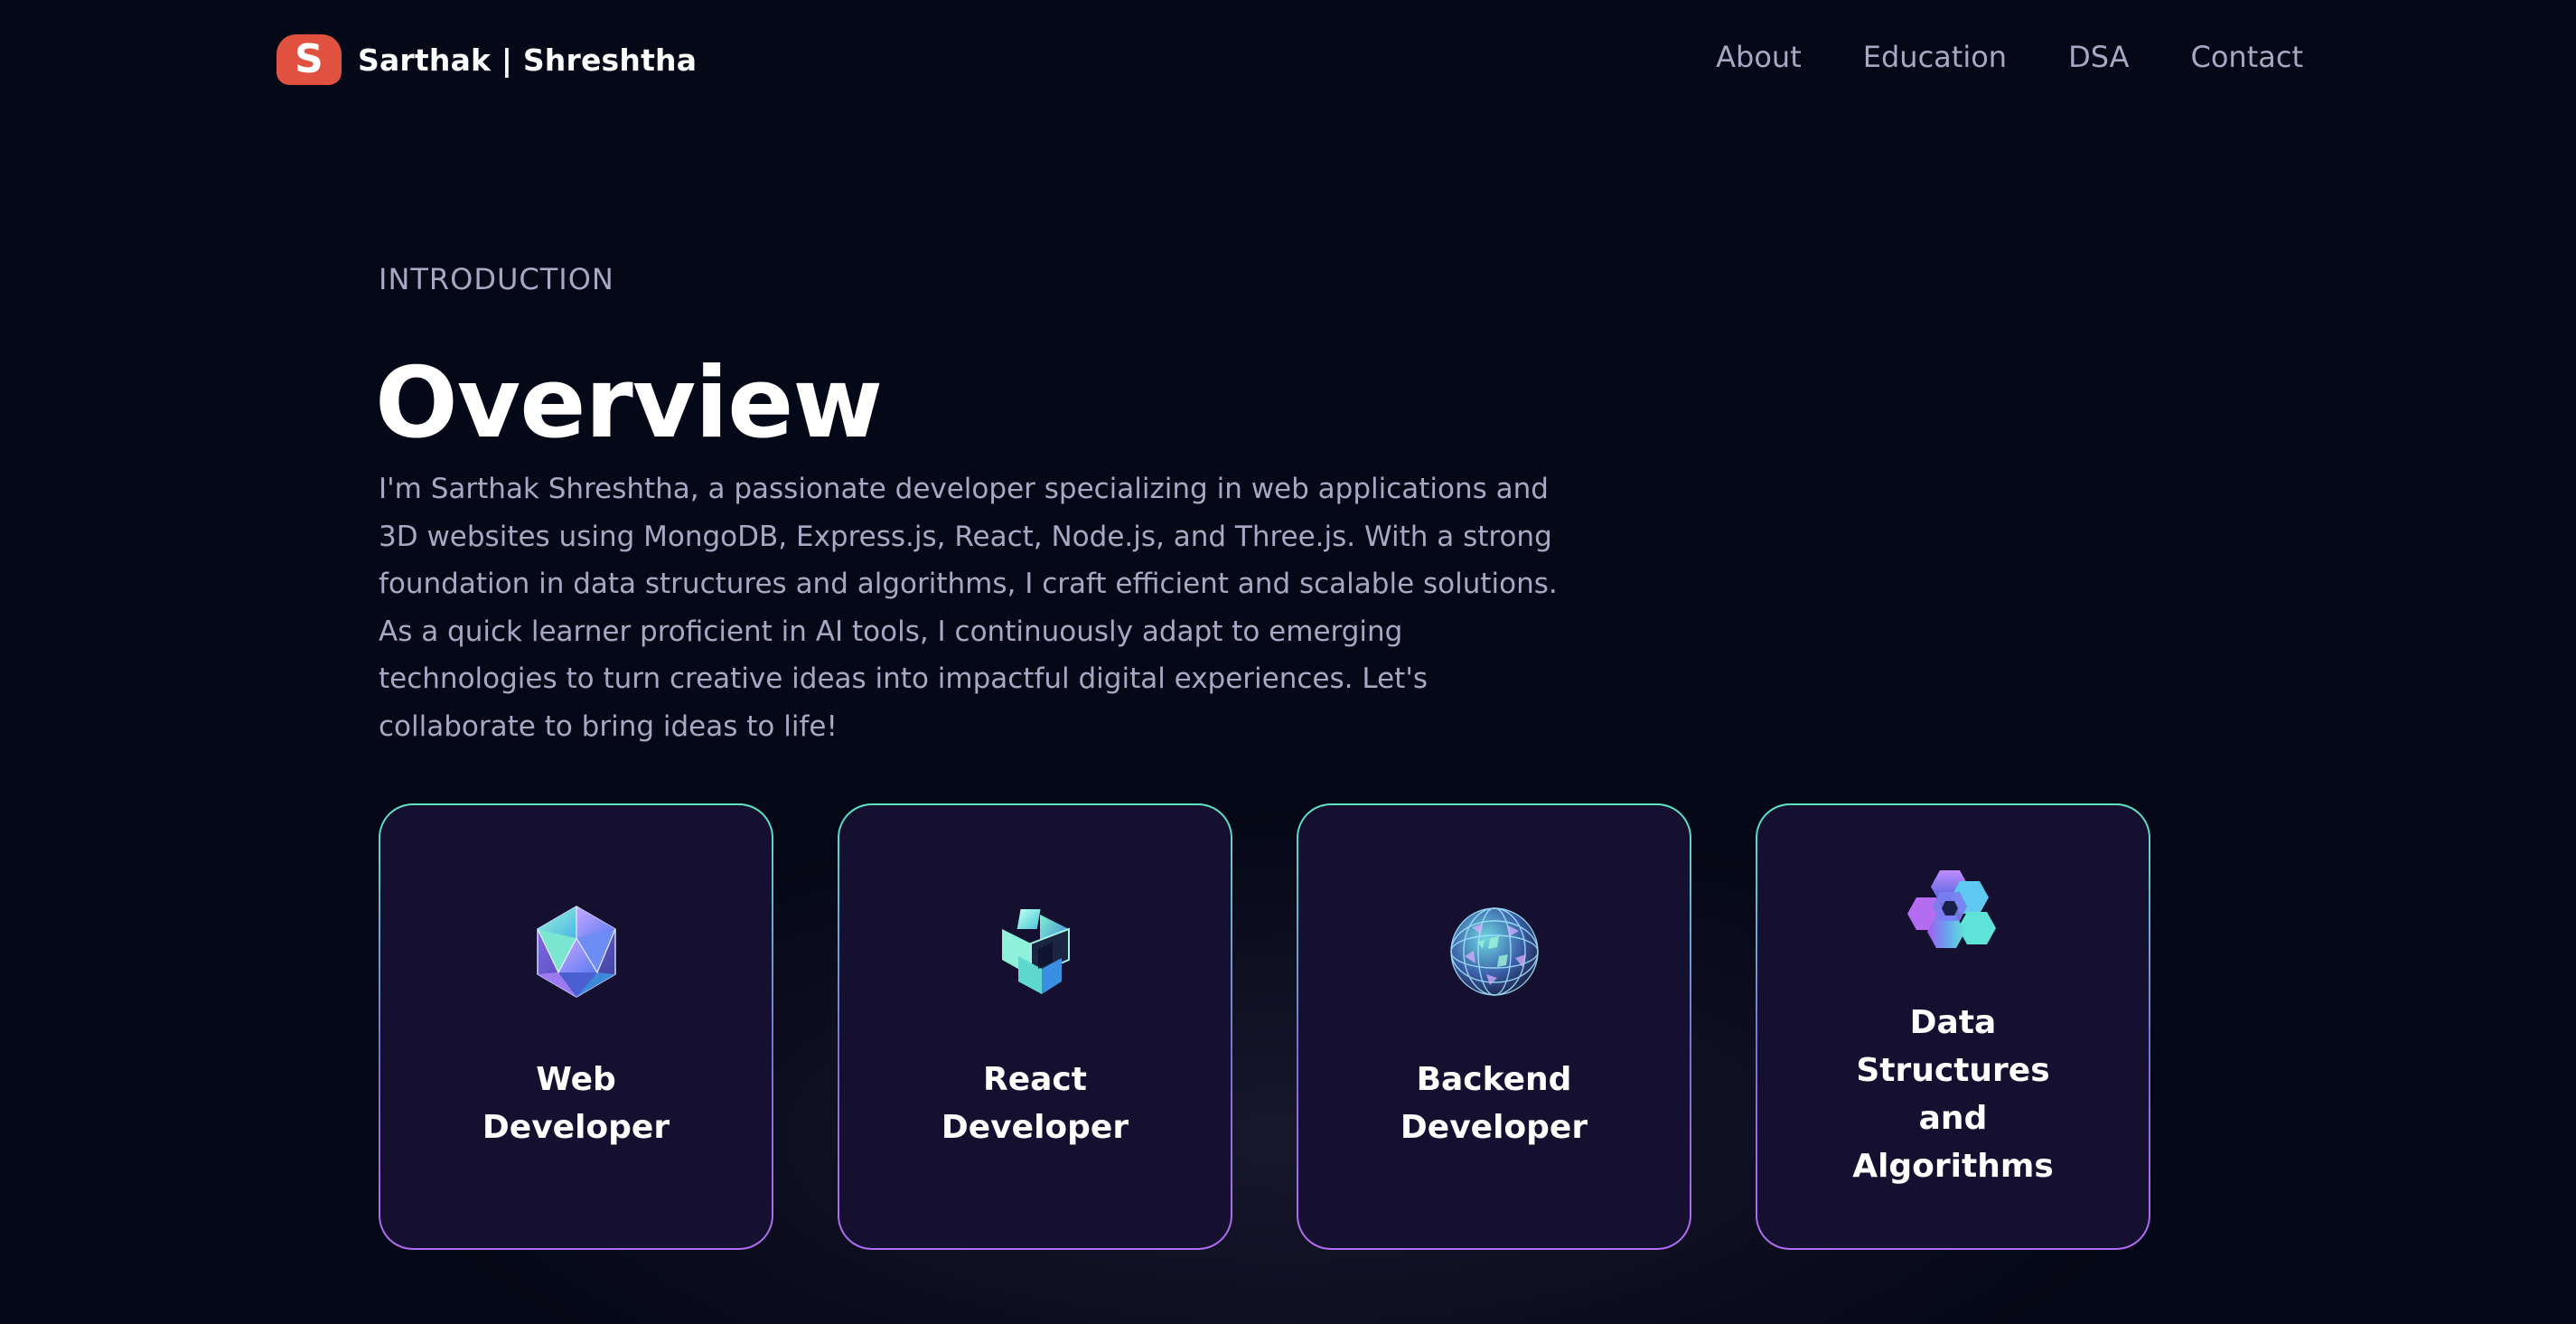 This screenshot has height=1324, width=2576. Describe the element at coordinates (1935, 57) in the screenshot. I see `nav-link-education: Education` at that location.